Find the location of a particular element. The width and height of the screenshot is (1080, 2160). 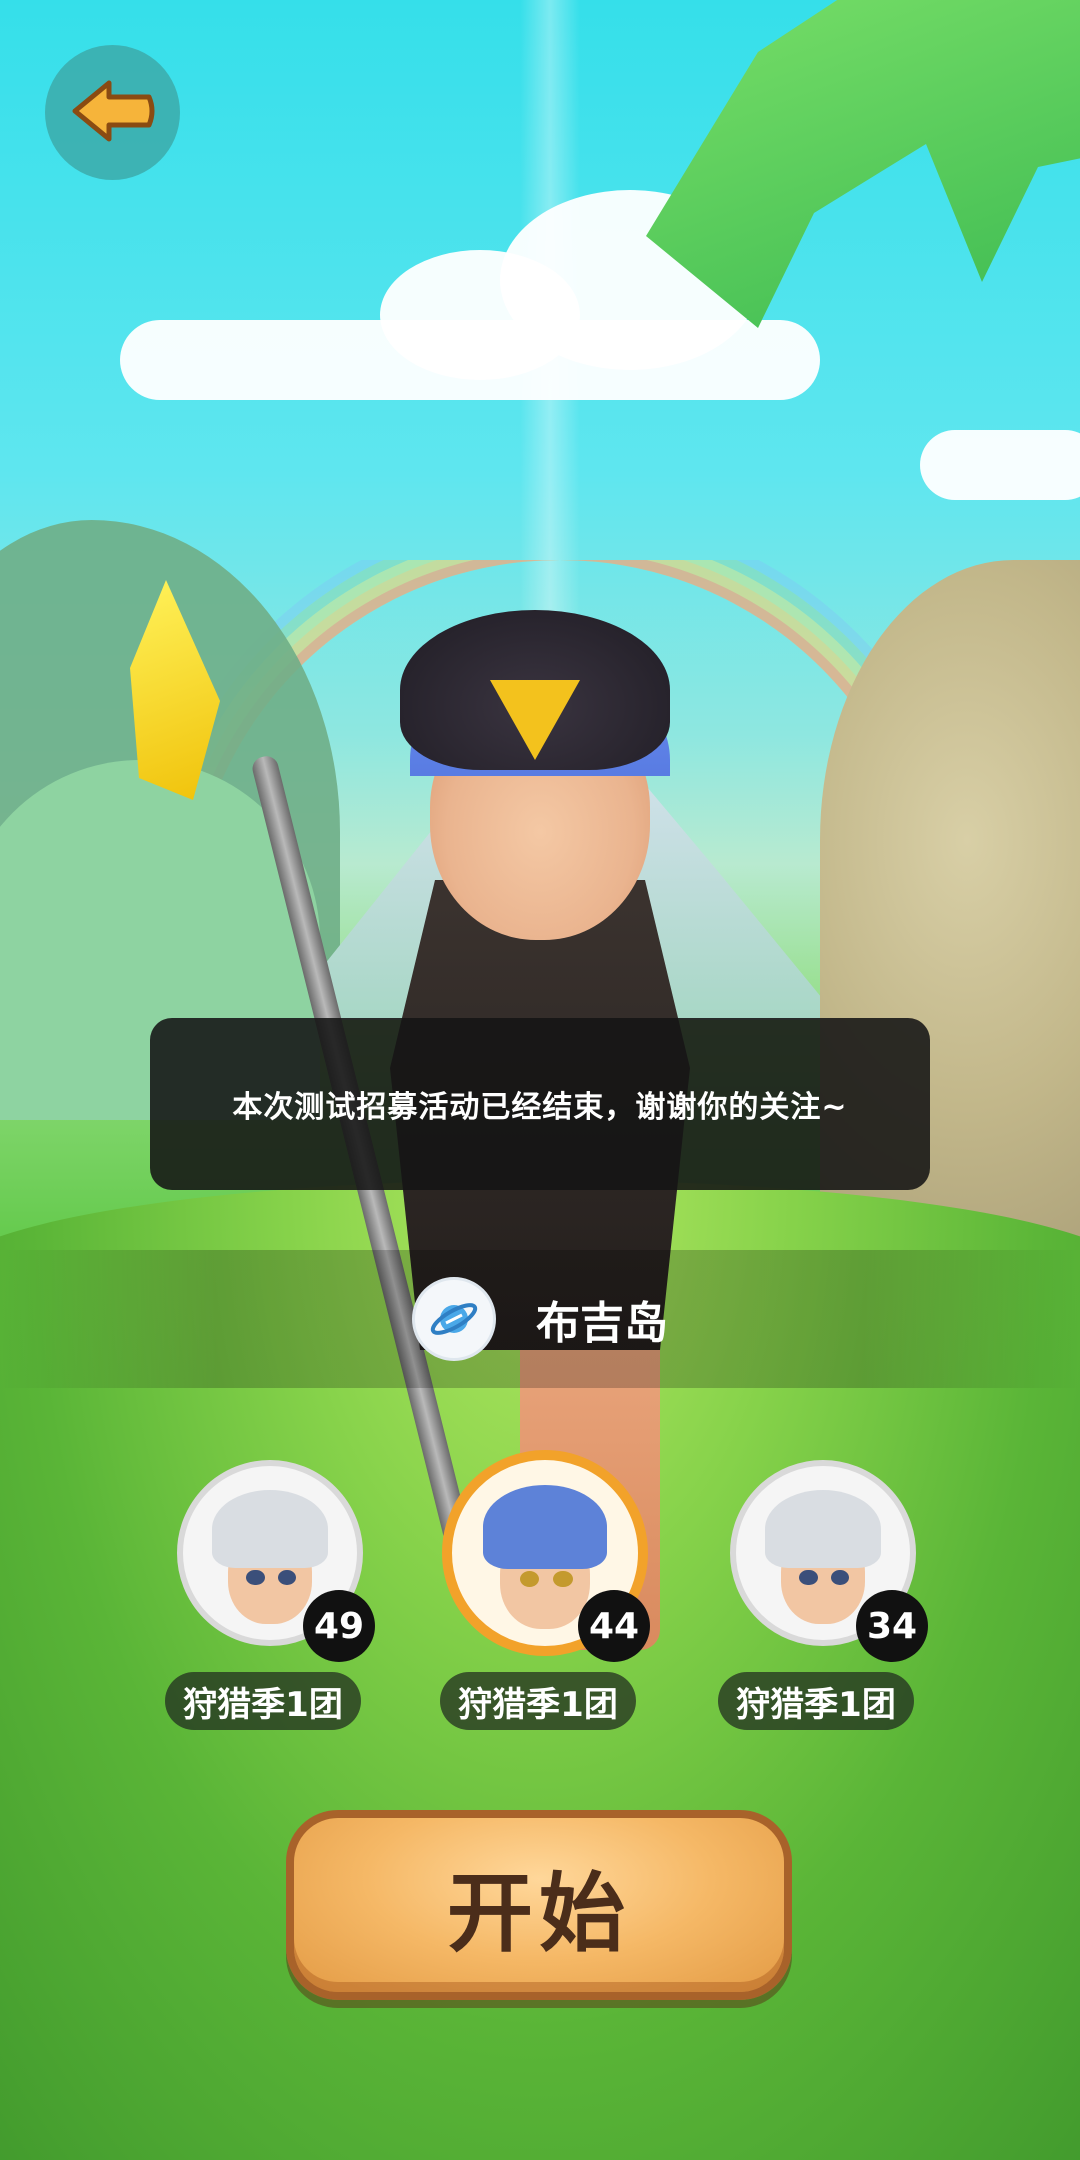

server-planet-icon is located at coordinates (454, 1319).